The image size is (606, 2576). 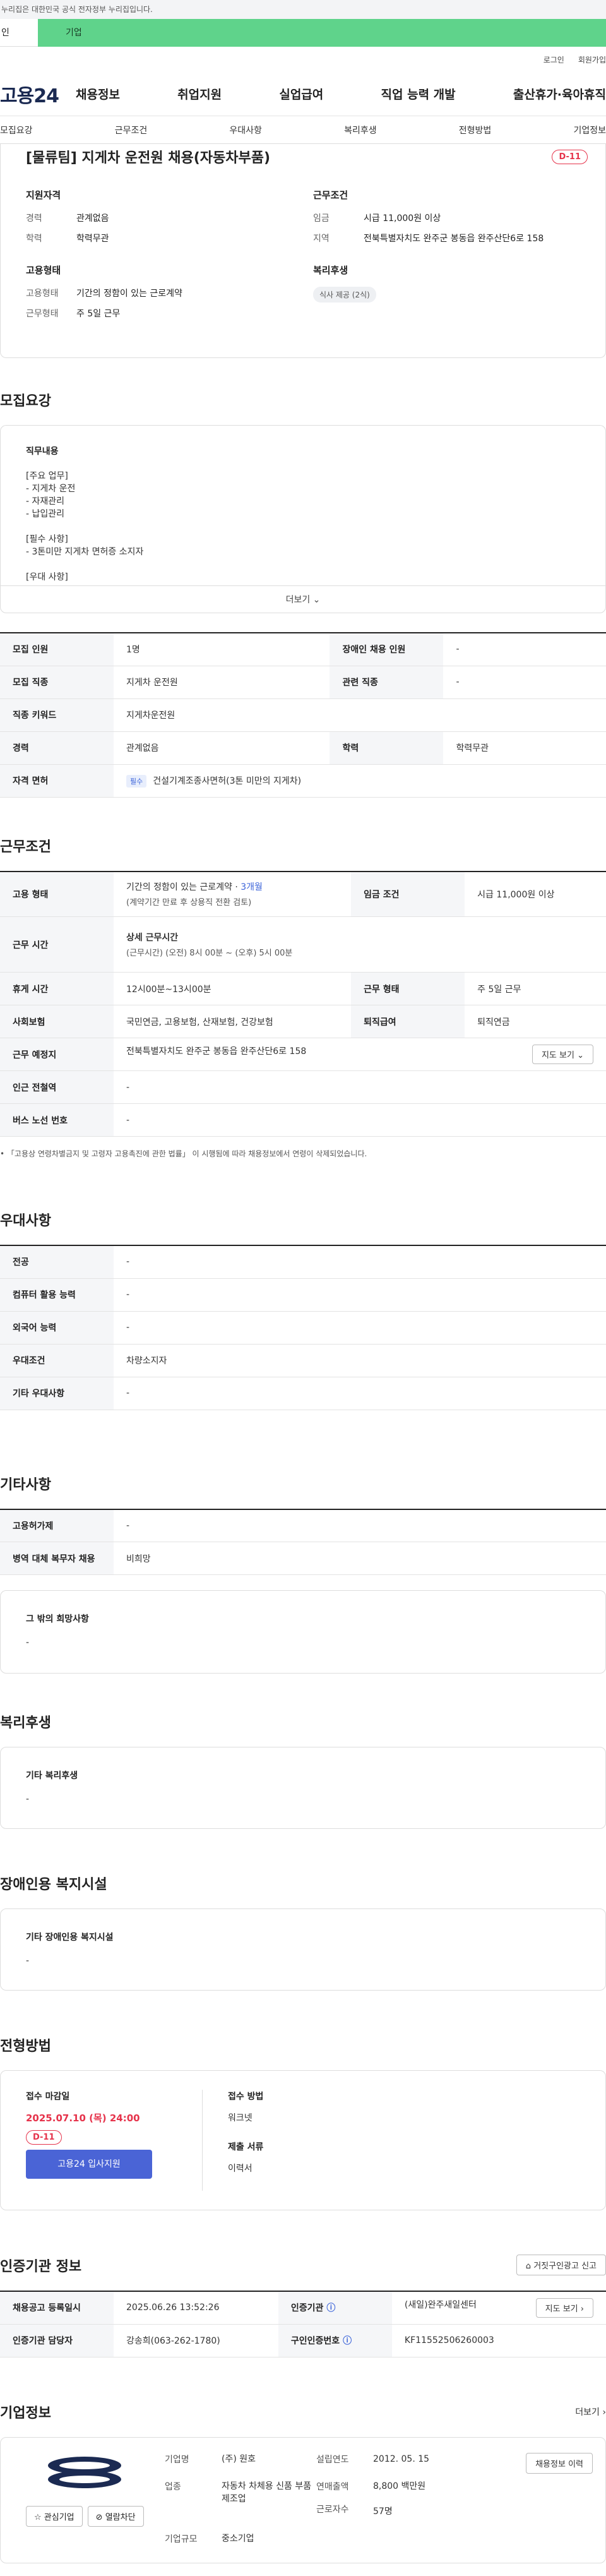 I want to click on company-header: 기업정보 더보기 ›, so click(x=303, y=2412).